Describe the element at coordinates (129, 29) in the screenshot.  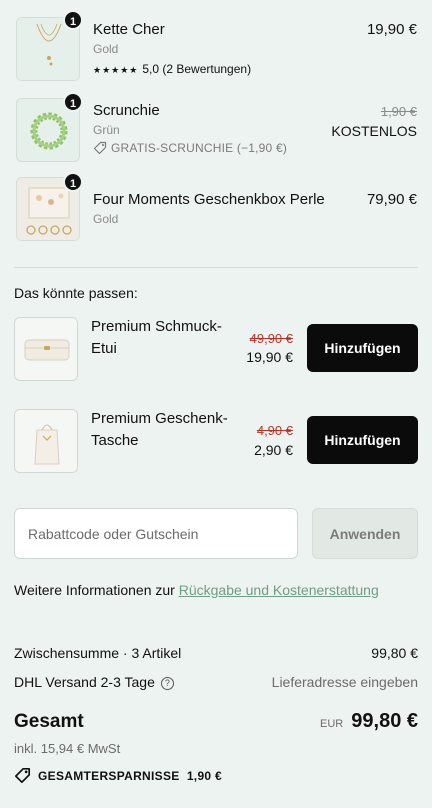
I see `product-name: Kette Cher` at that location.